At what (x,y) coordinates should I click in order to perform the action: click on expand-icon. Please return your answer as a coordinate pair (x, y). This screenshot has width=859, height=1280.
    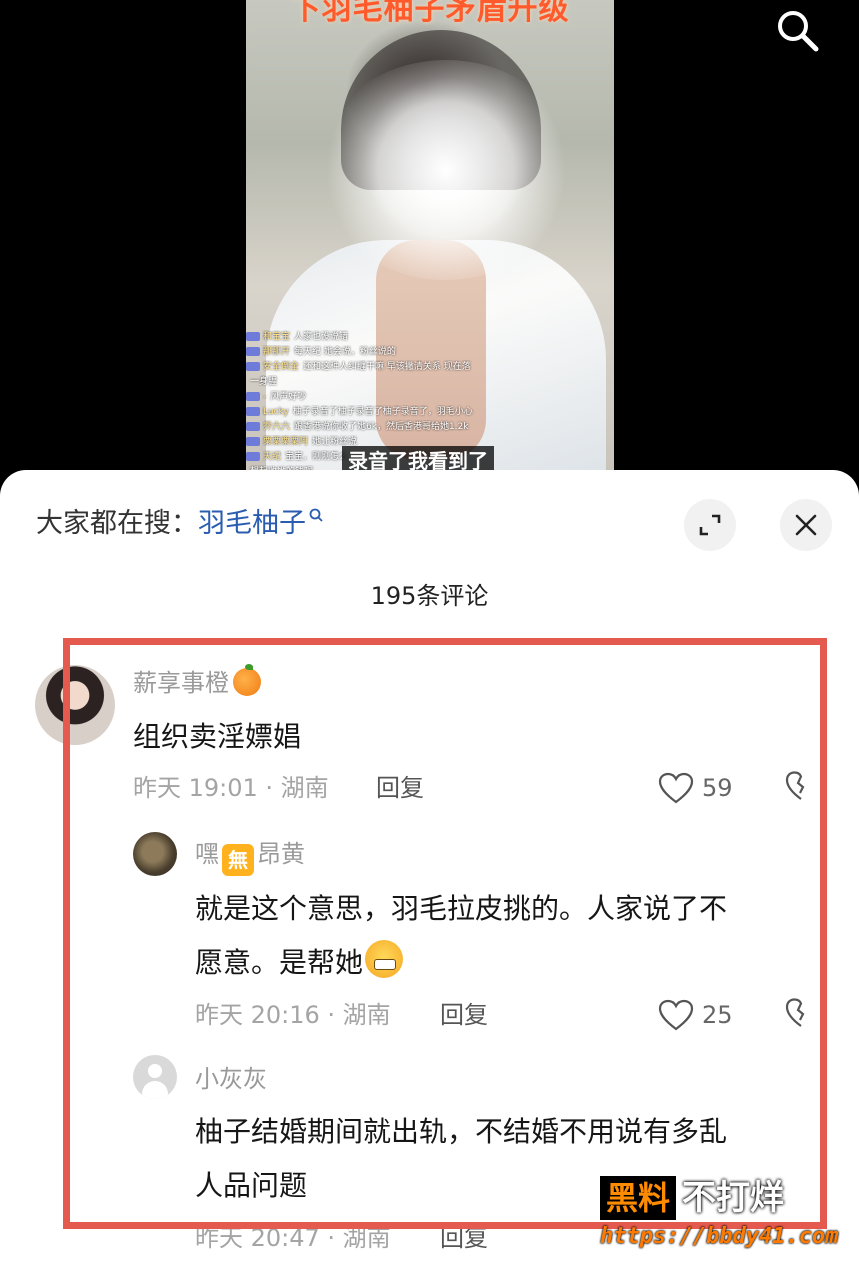
    Looking at the image, I should click on (710, 525).